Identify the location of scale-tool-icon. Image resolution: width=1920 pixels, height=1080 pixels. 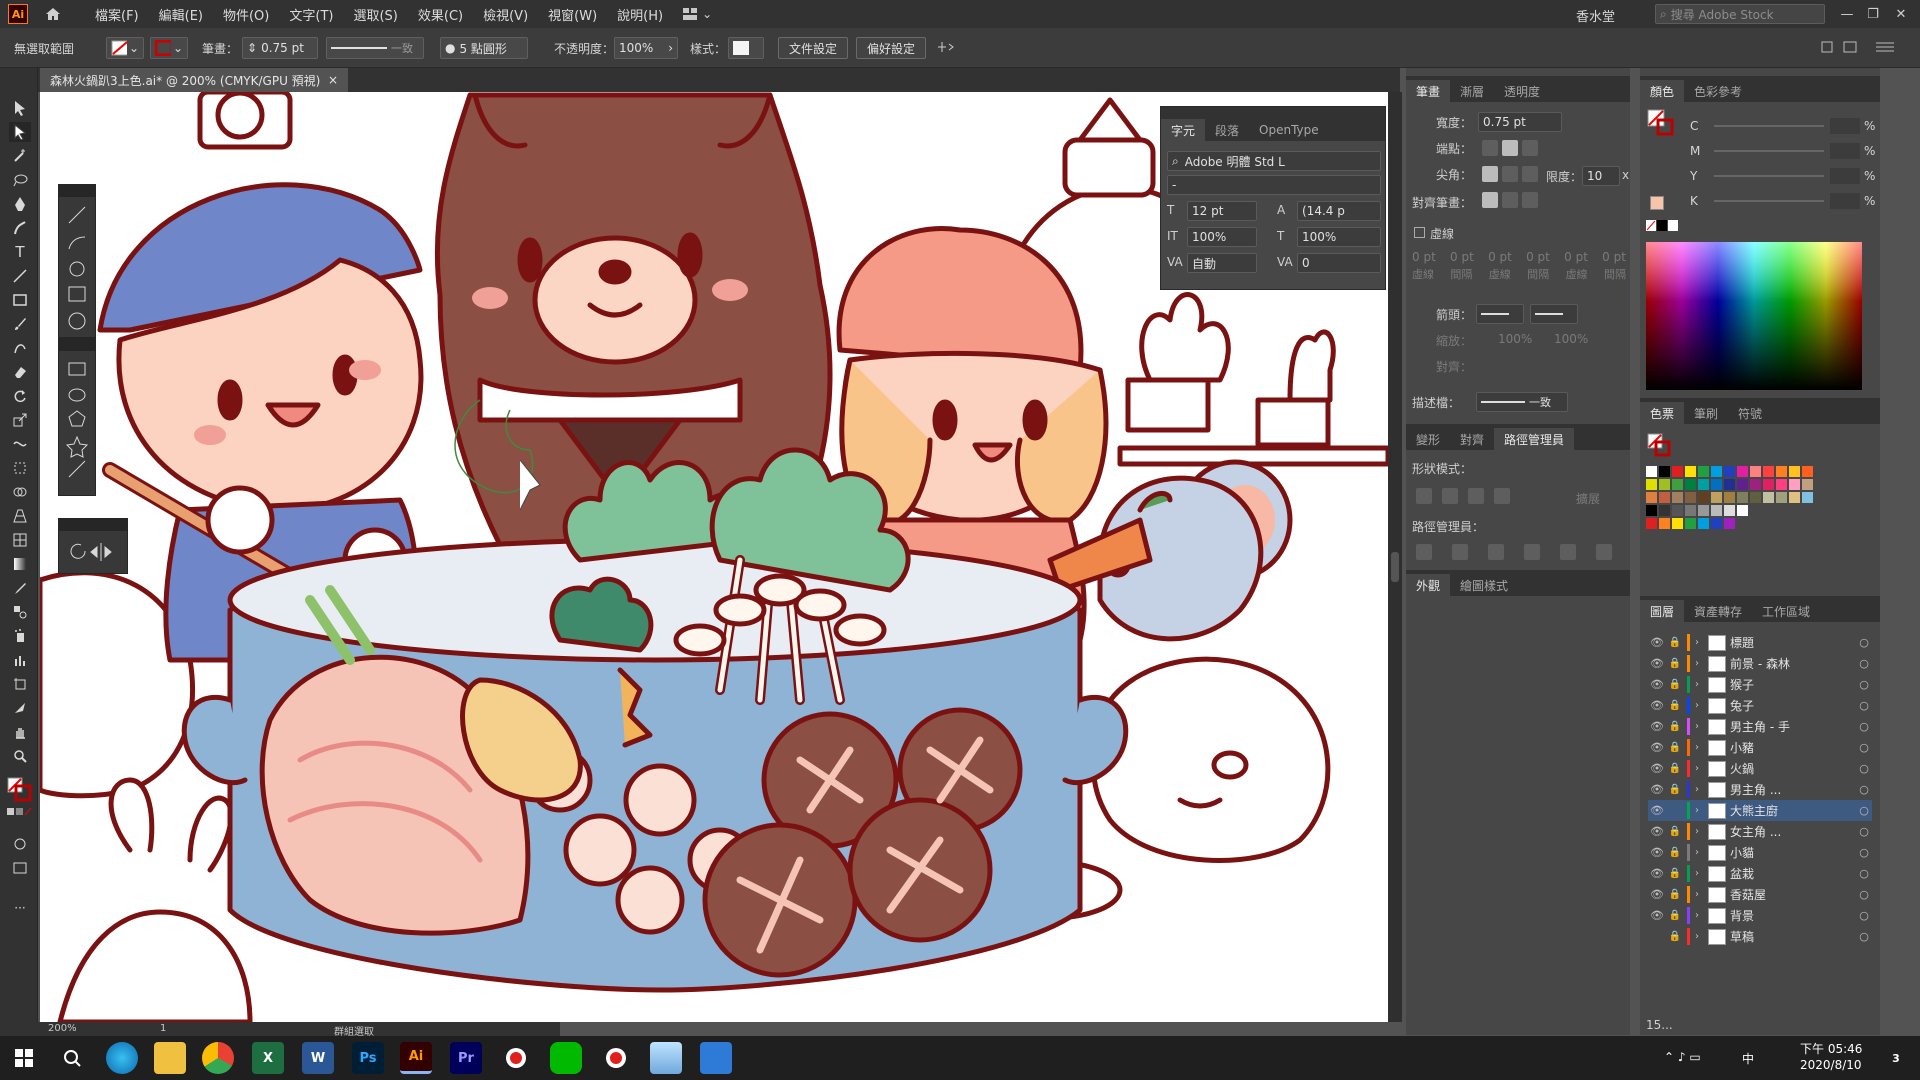
(20, 420).